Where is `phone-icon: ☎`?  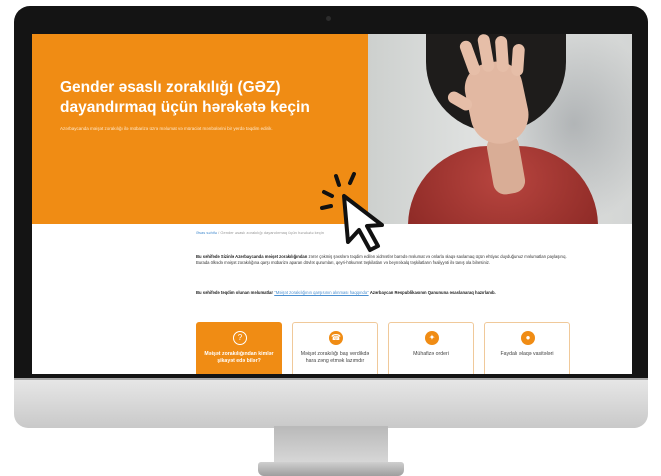 phone-icon: ☎ is located at coordinates (336, 338).